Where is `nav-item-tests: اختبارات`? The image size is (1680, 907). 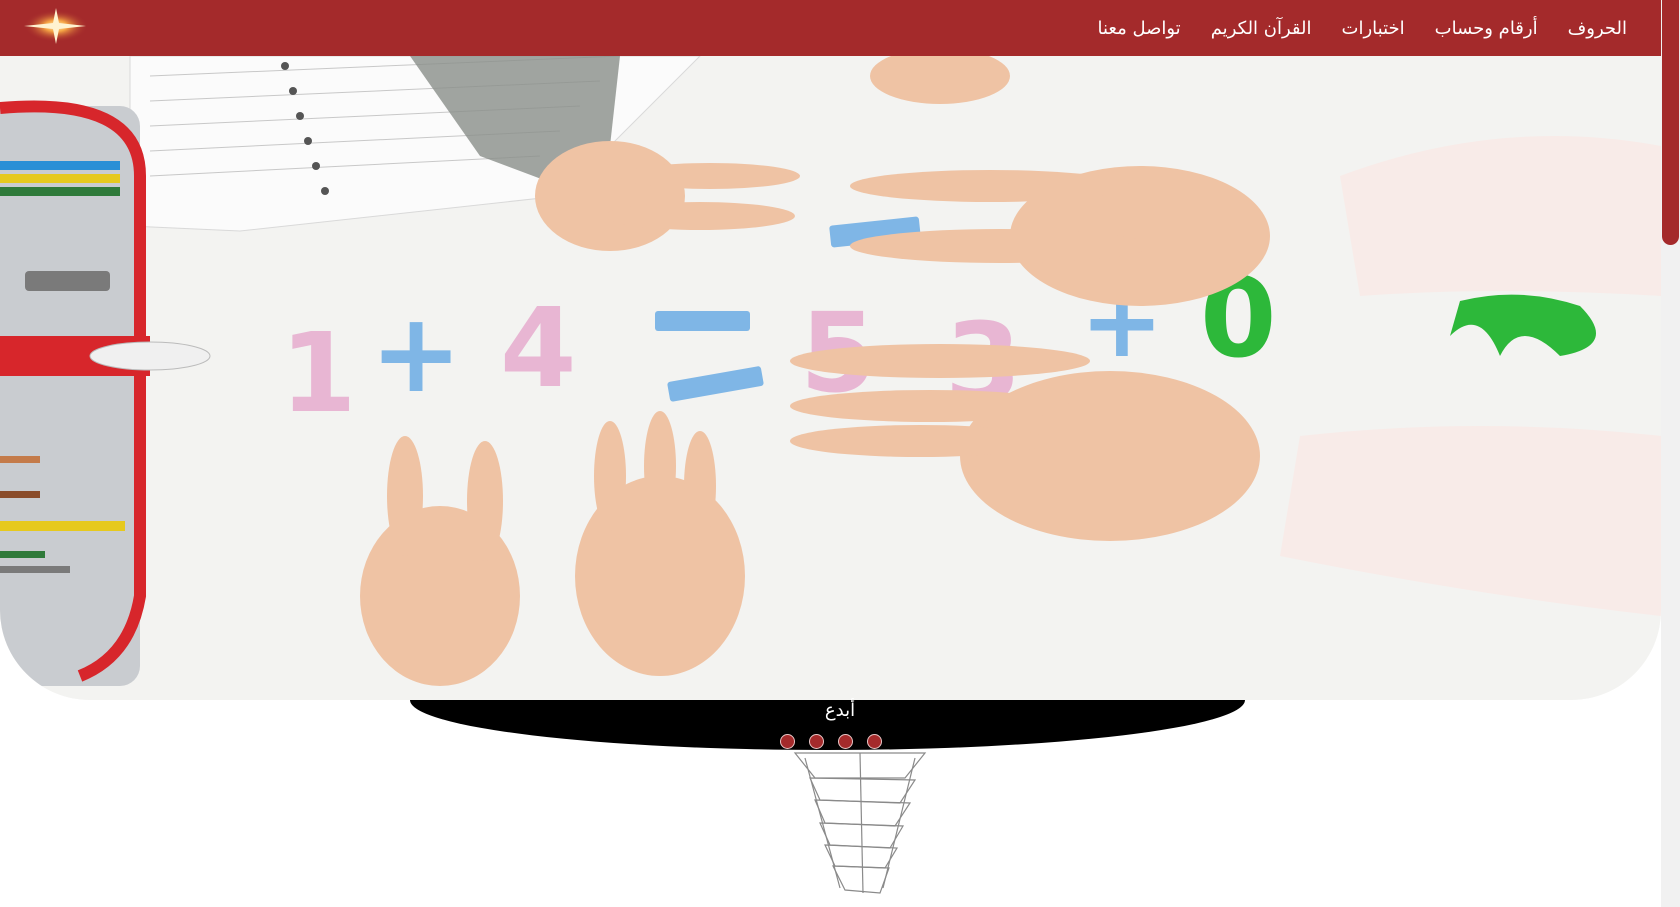 nav-item-tests: اختبارات is located at coordinates (1373, 28).